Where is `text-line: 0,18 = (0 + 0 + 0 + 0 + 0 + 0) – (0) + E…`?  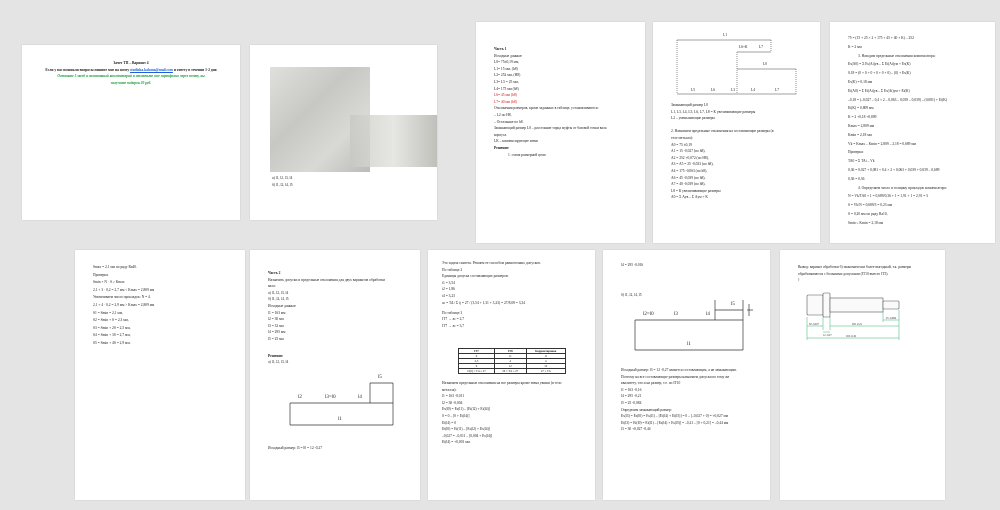 text-line: 0,18 = (0 + 0 + 0 + 0 + 0 + 0) – (0) + E… is located at coordinates (879, 73).